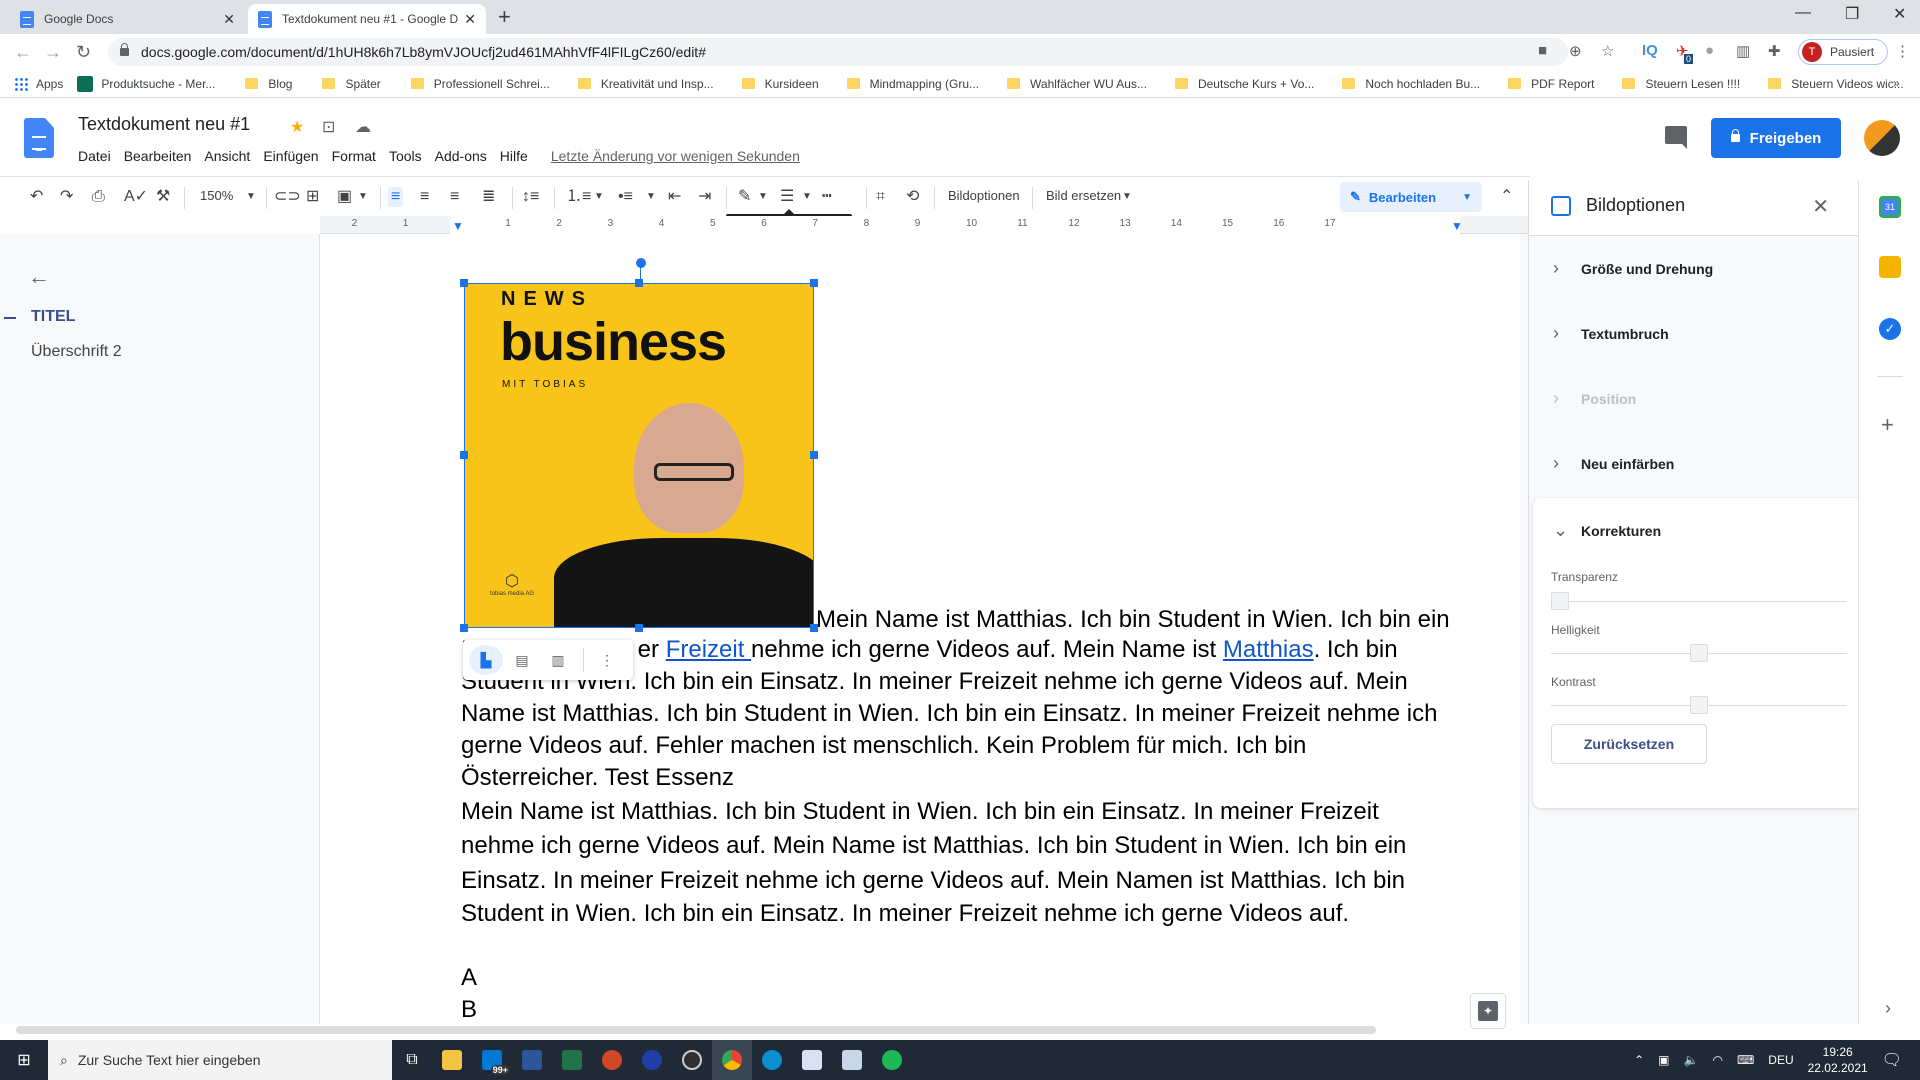  I want to click on close-panel-icon: ✕, so click(1820, 206).